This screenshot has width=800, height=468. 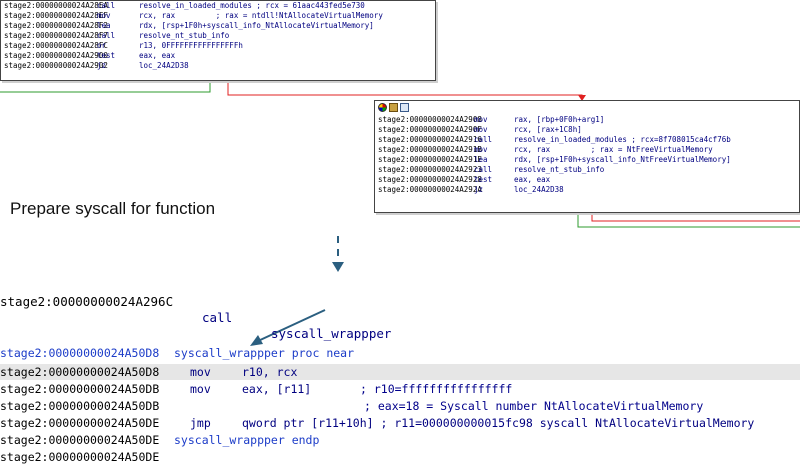 What do you see at coordinates (430, 139) in the screenshot?
I see `line-address: stage2:00000000024A2916` at bounding box center [430, 139].